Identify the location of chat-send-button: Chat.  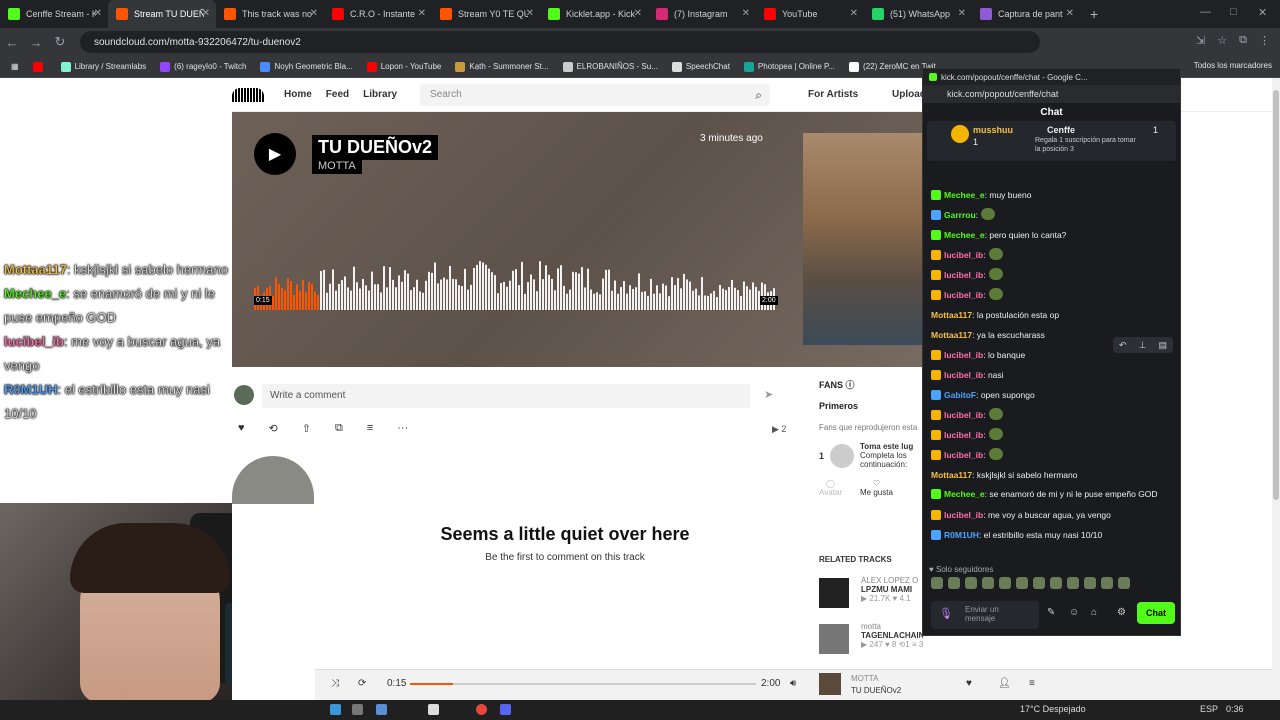
(1156, 613).